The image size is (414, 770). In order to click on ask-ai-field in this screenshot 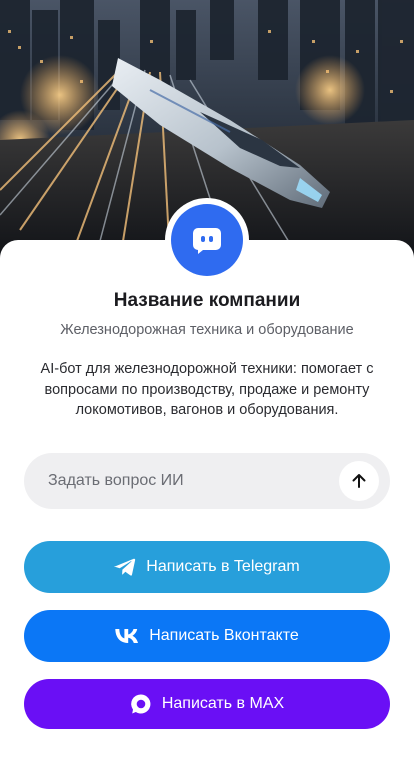, I will do `click(207, 481)`.